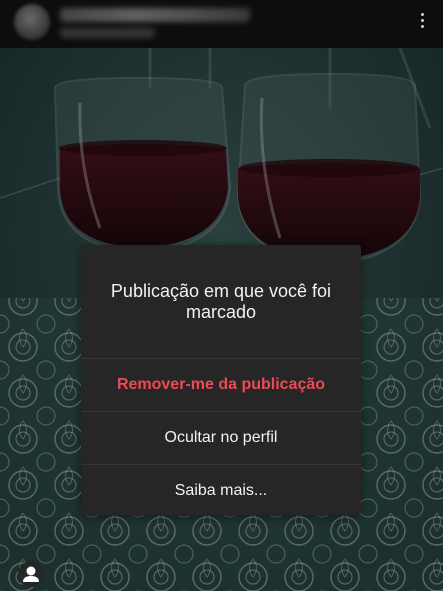 This screenshot has width=443, height=591. What do you see at coordinates (221, 24) in the screenshot?
I see `post-header` at bounding box center [221, 24].